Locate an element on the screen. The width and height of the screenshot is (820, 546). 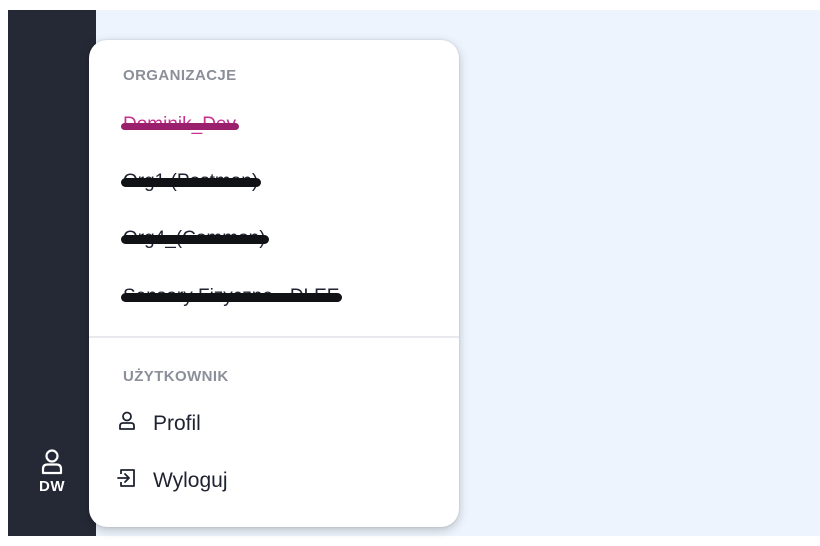
logout-label: Wyloguj is located at coordinates (190, 480).